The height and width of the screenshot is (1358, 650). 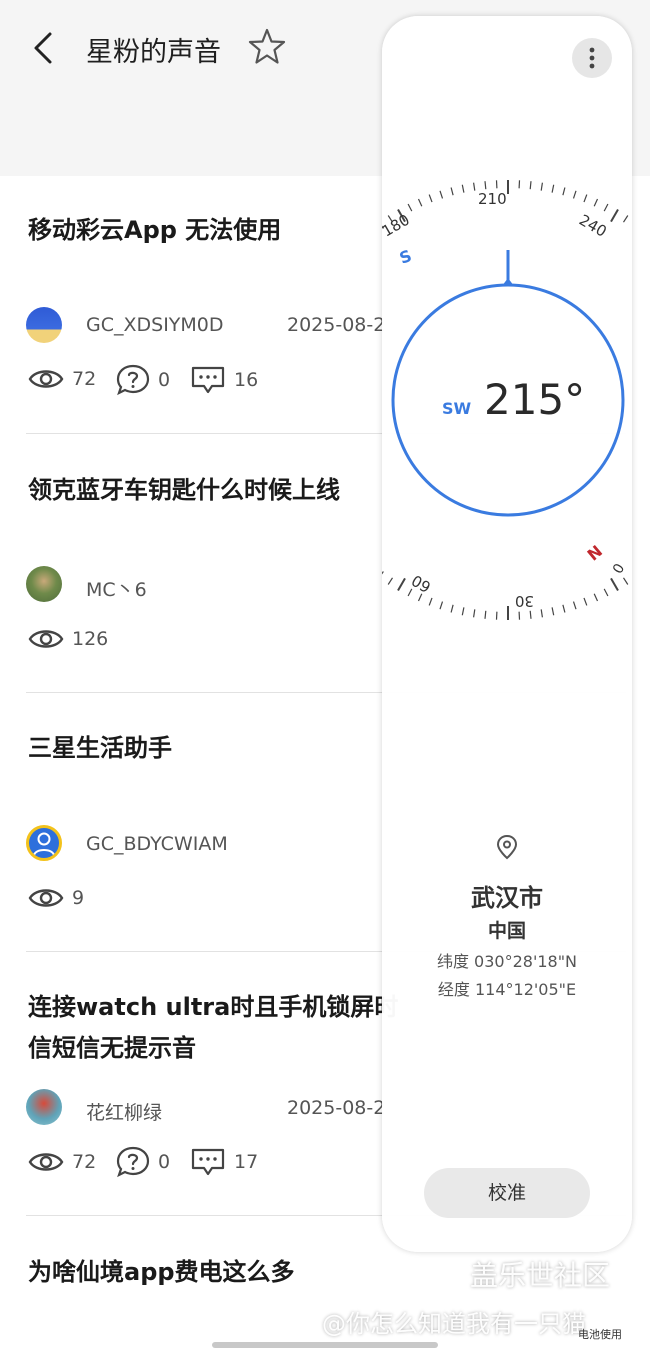 What do you see at coordinates (246, 1162) in the screenshot?
I see `comments-count: 17` at bounding box center [246, 1162].